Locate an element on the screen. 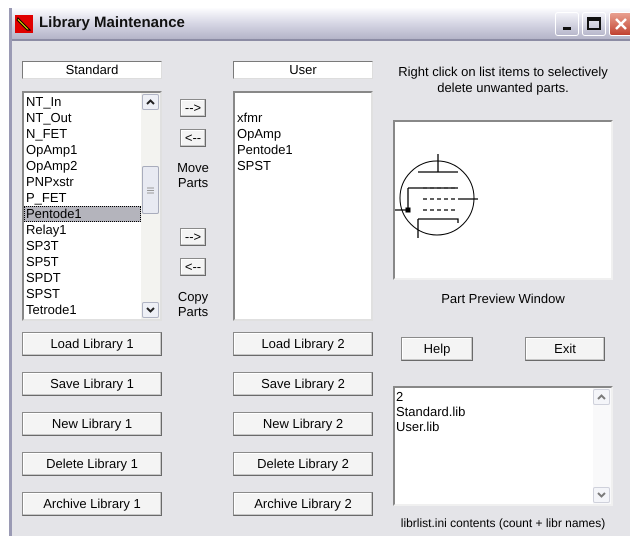 The width and height of the screenshot is (630, 536). scroll-up-button is located at coordinates (150, 102).